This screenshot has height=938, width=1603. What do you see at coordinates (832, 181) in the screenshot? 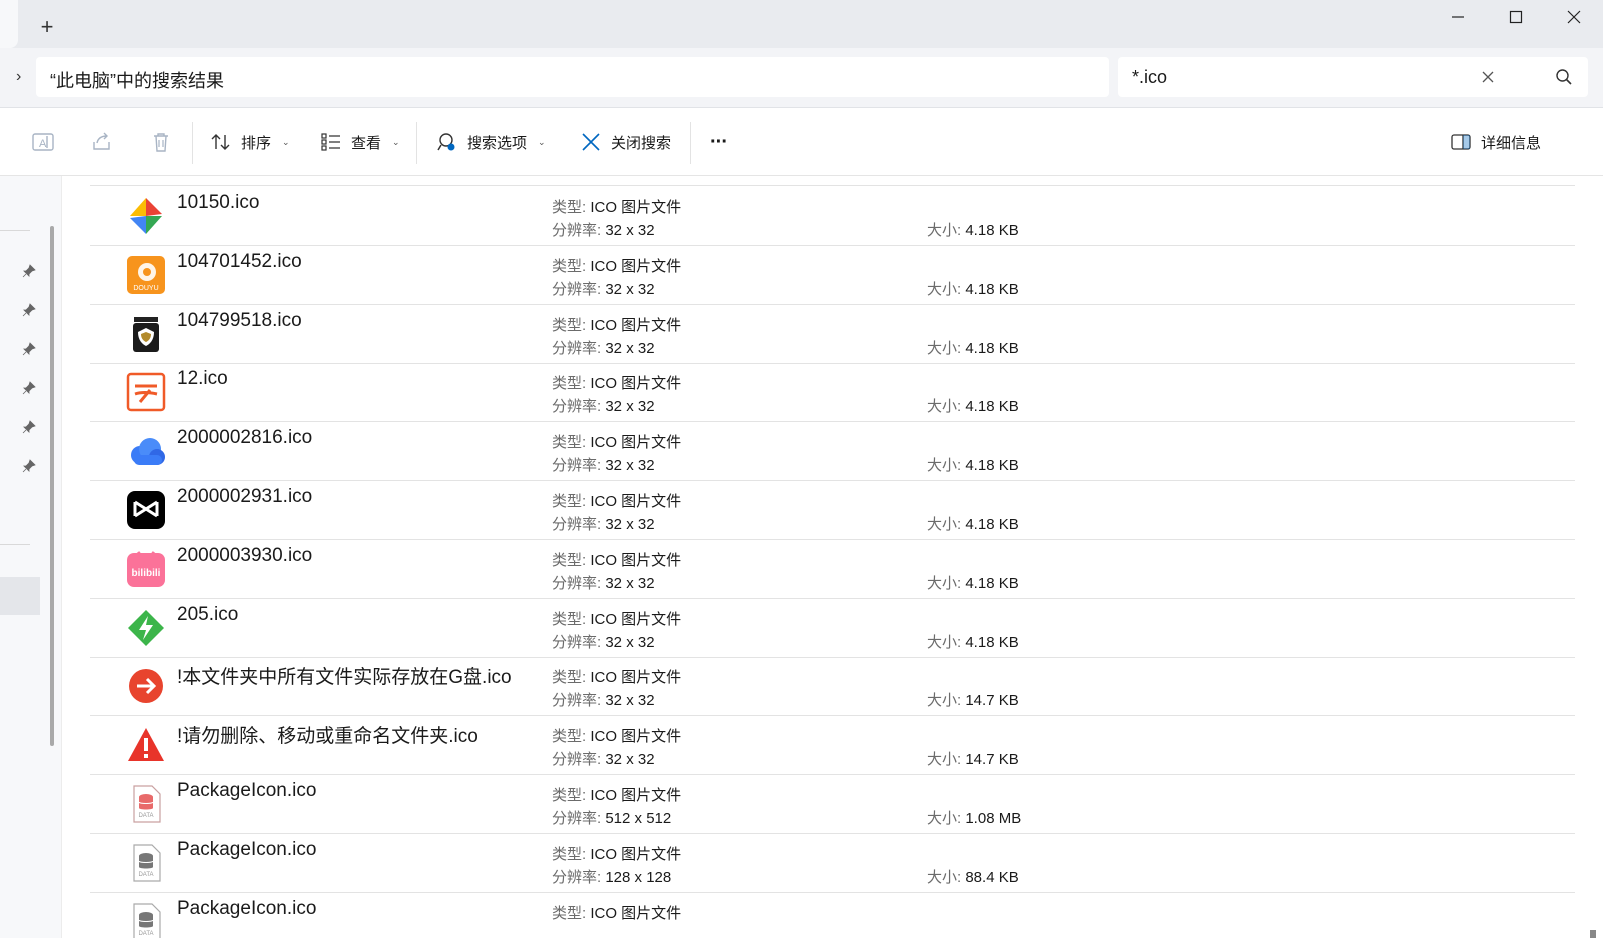
I see `table-row-partial` at bounding box center [832, 181].